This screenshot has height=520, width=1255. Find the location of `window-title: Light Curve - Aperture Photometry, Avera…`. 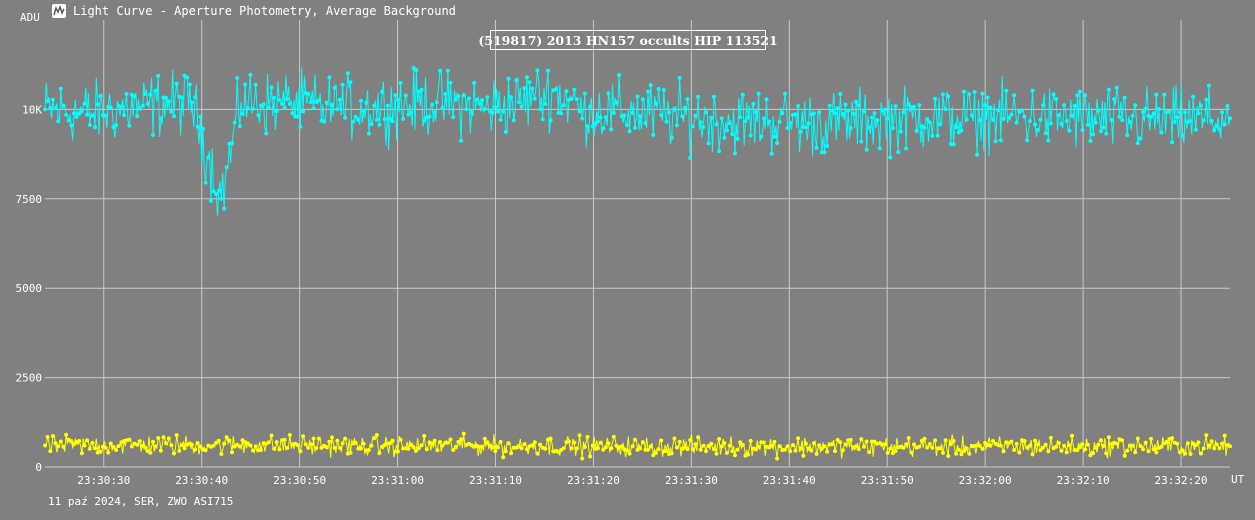

window-title: Light Curve - Aperture Photometry, Avera… is located at coordinates (264, 11).